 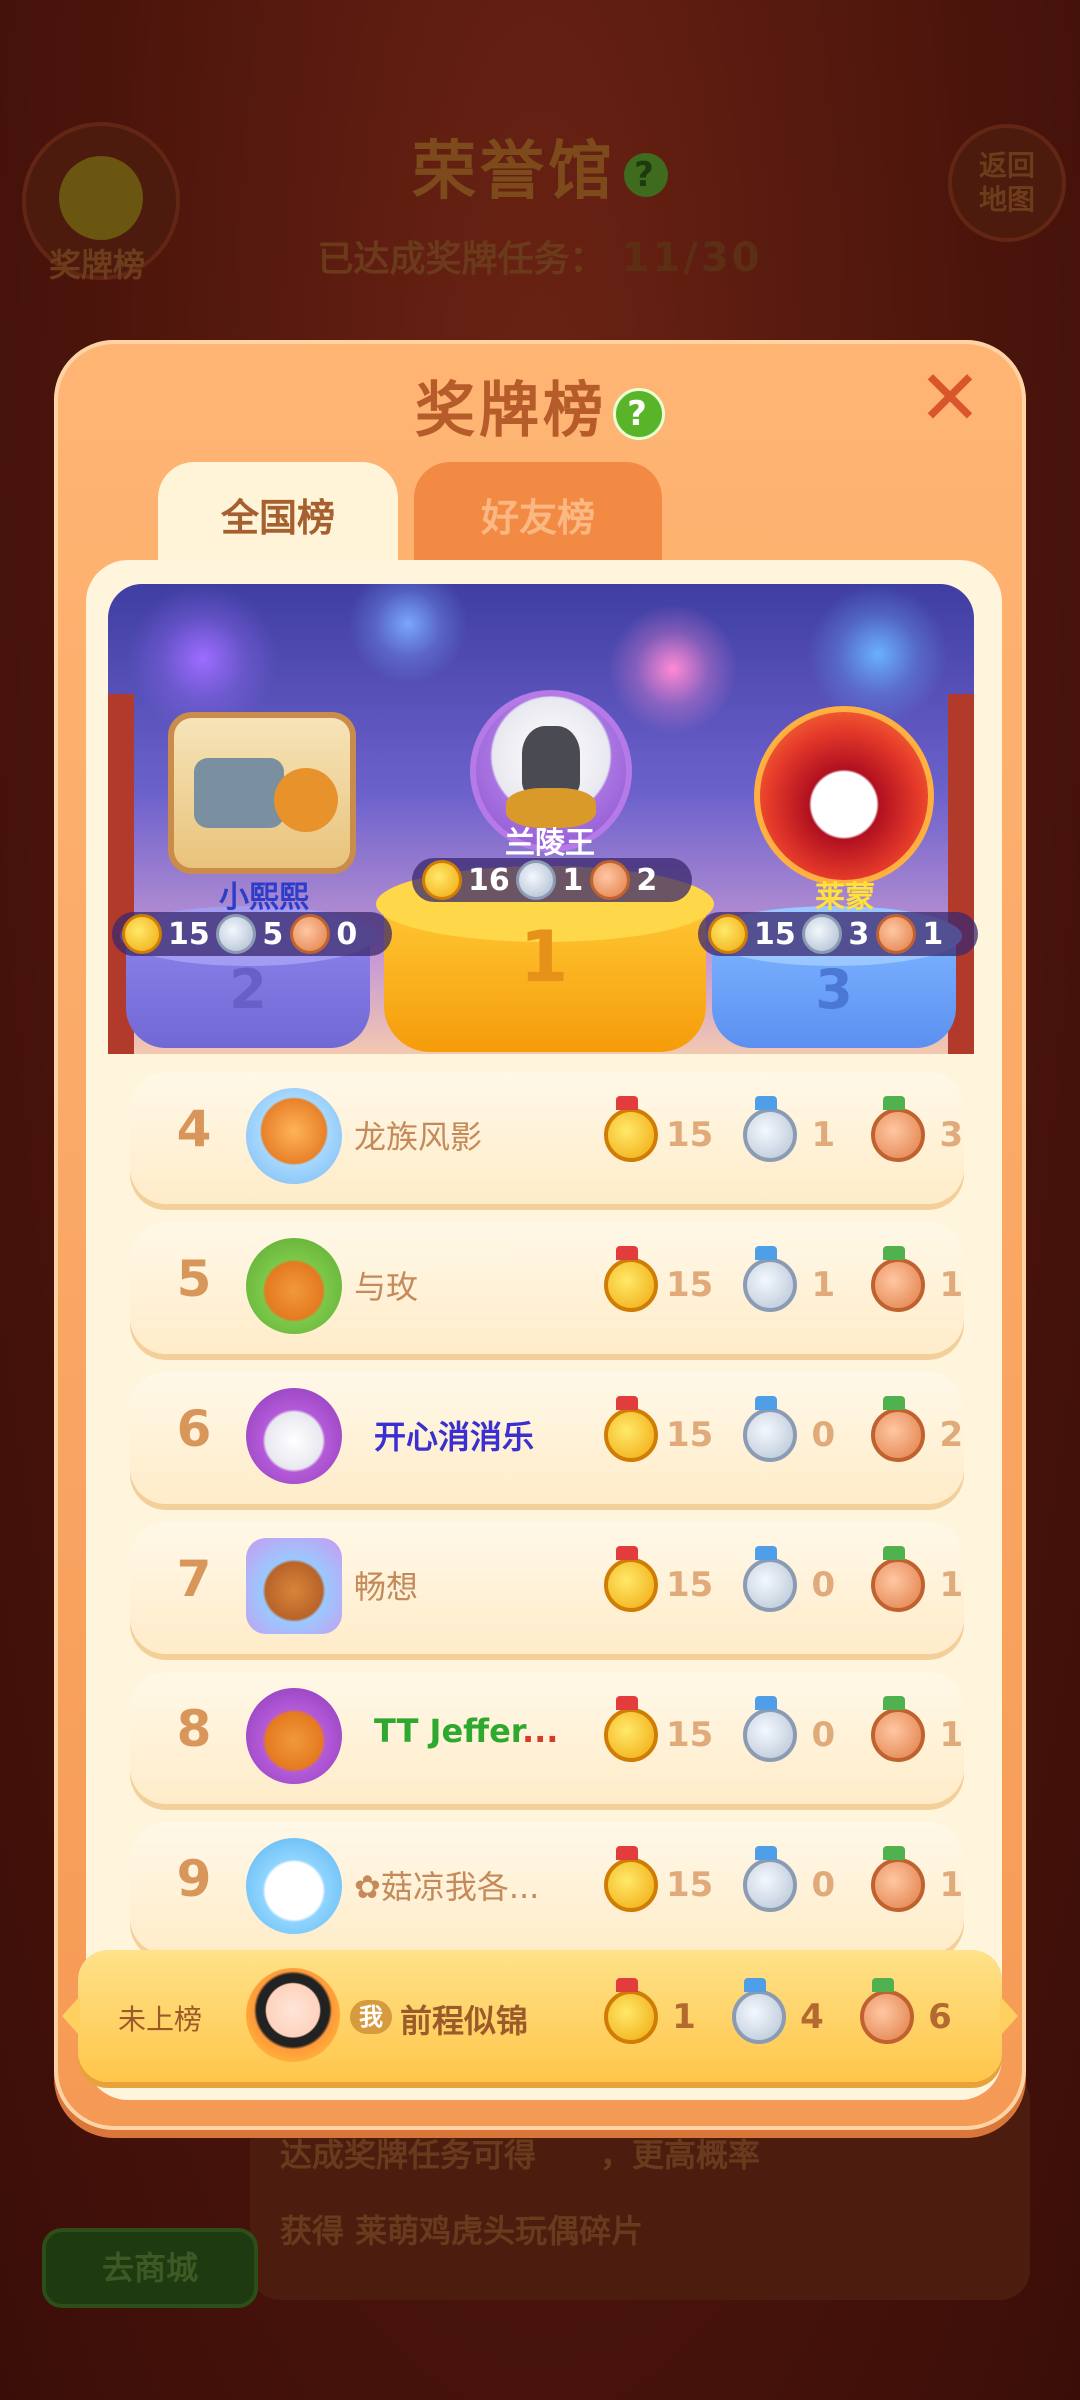 I want to click on podium-rank-2: 2, so click(x=248, y=989).